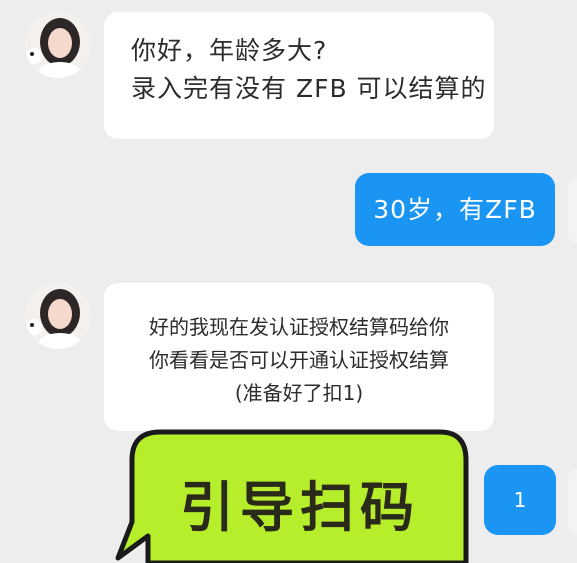 This screenshot has width=577, height=563. What do you see at coordinates (299, 360) in the screenshot?
I see `message-text: 你看看是否可以开通认证授权结算` at bounding box center [299, 360].